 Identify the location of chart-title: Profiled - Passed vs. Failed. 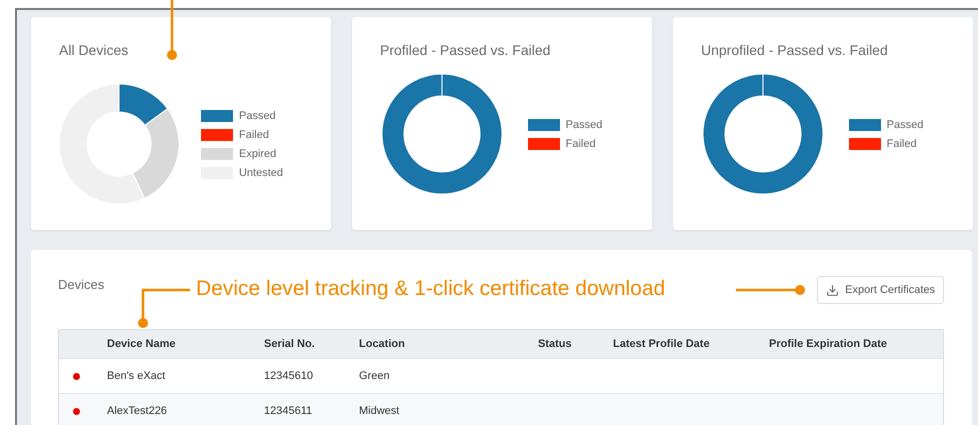
(466, 50).